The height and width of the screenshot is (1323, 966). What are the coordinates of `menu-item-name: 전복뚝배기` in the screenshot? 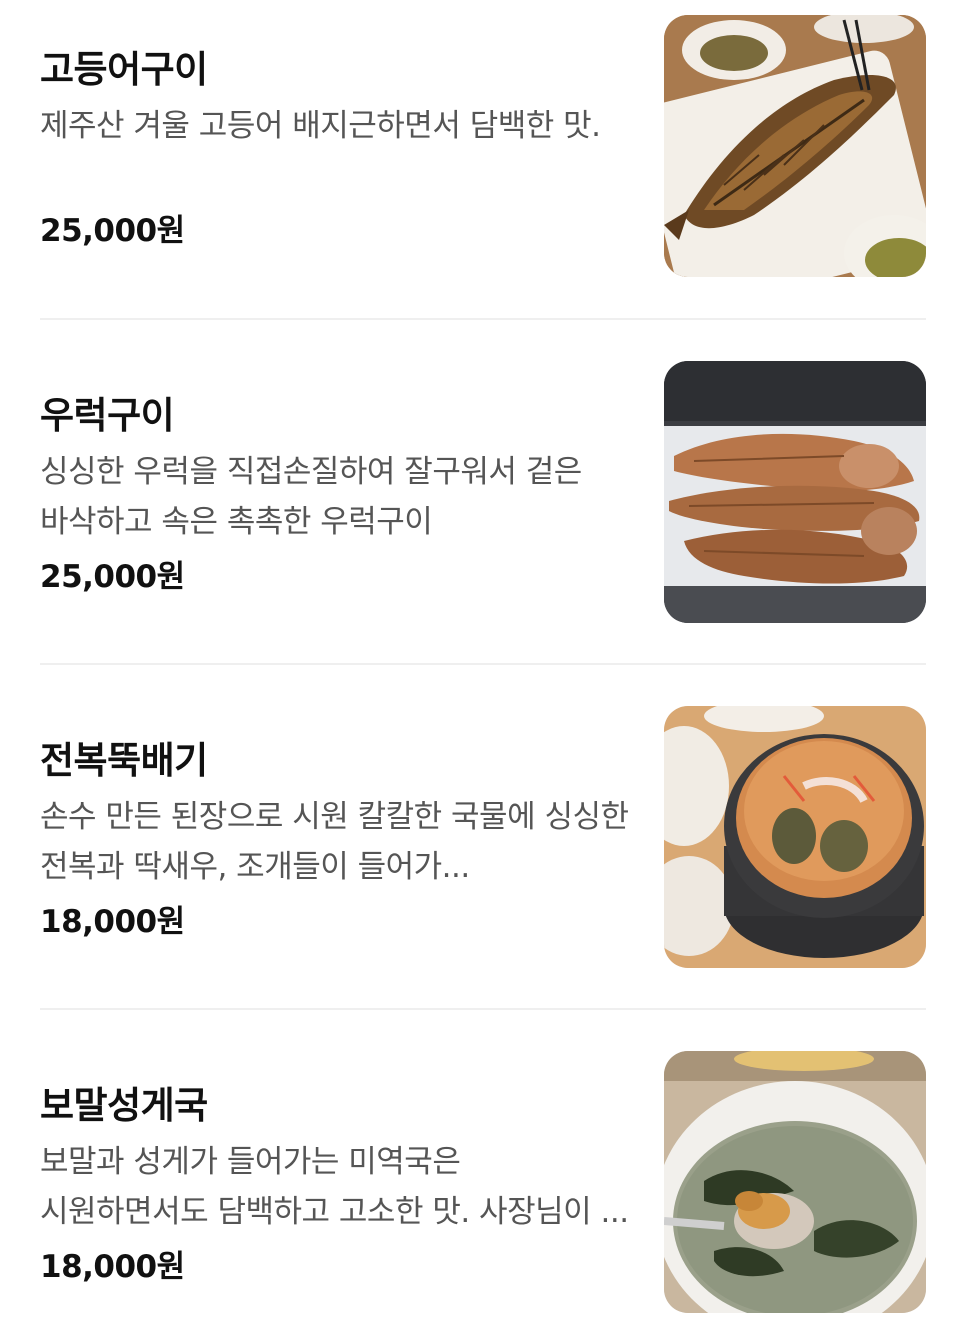 It's located at (124, 760).